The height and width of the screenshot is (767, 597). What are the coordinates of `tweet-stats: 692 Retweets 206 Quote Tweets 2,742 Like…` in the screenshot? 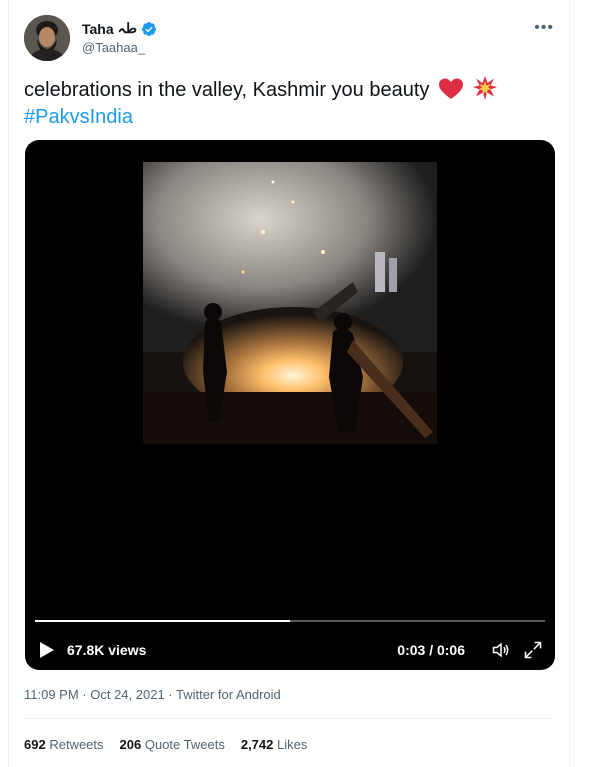 It's located at (165, 744).